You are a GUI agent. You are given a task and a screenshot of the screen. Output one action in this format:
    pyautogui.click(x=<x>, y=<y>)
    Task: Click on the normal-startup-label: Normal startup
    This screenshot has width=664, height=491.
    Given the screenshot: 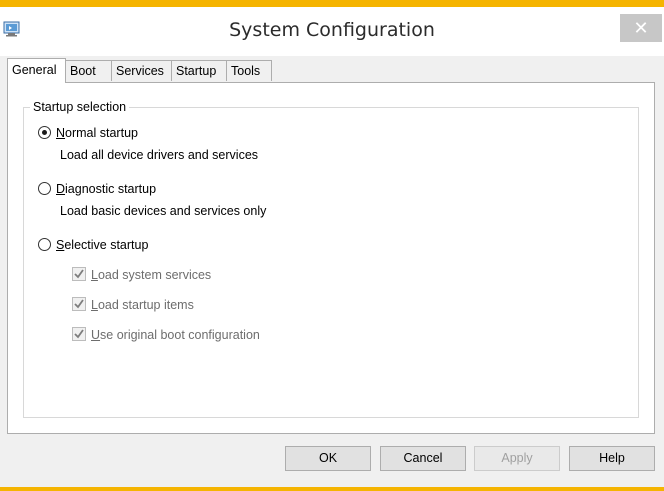 What is the action you would take?
    pyautogui.click(x=97, y=133)
    